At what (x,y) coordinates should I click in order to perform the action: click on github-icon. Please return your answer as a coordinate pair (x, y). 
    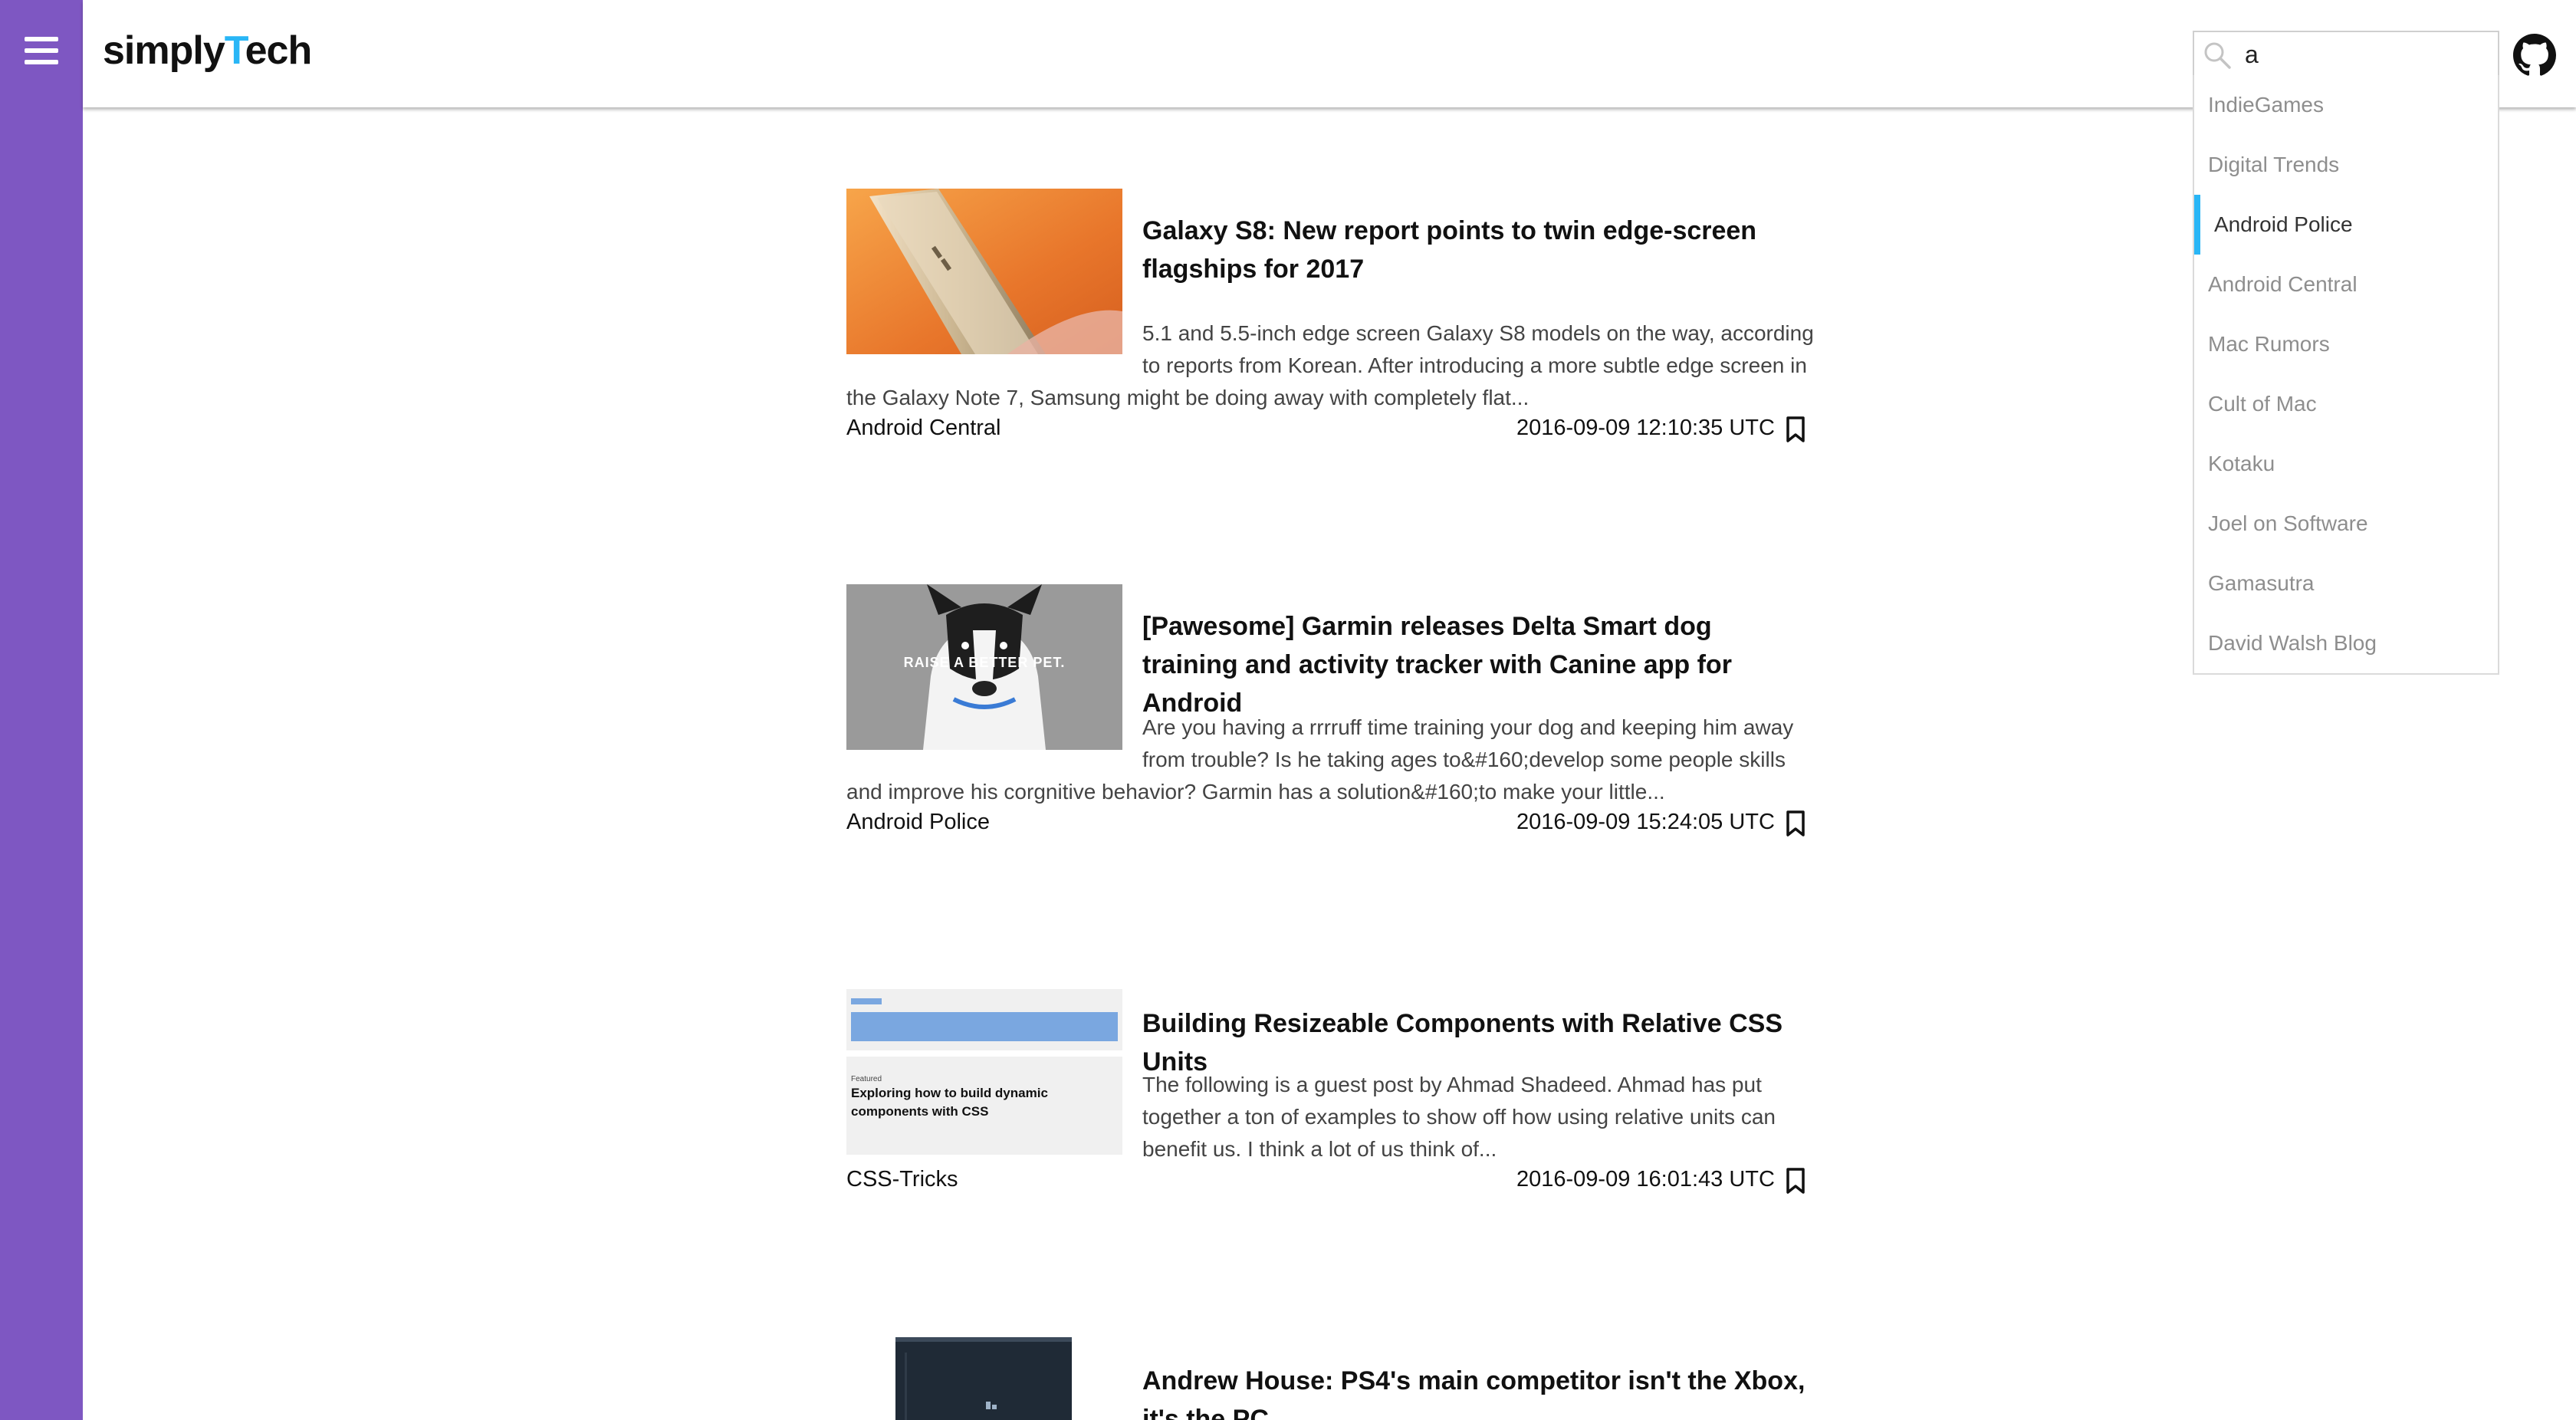
    Looking at the image, I should click on (2535, 55).